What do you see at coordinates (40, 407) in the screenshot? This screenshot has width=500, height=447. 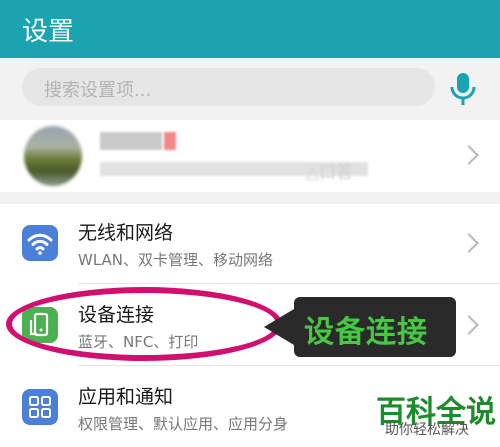 I see `apps-grid-icon` at bounding box center [40, 407].